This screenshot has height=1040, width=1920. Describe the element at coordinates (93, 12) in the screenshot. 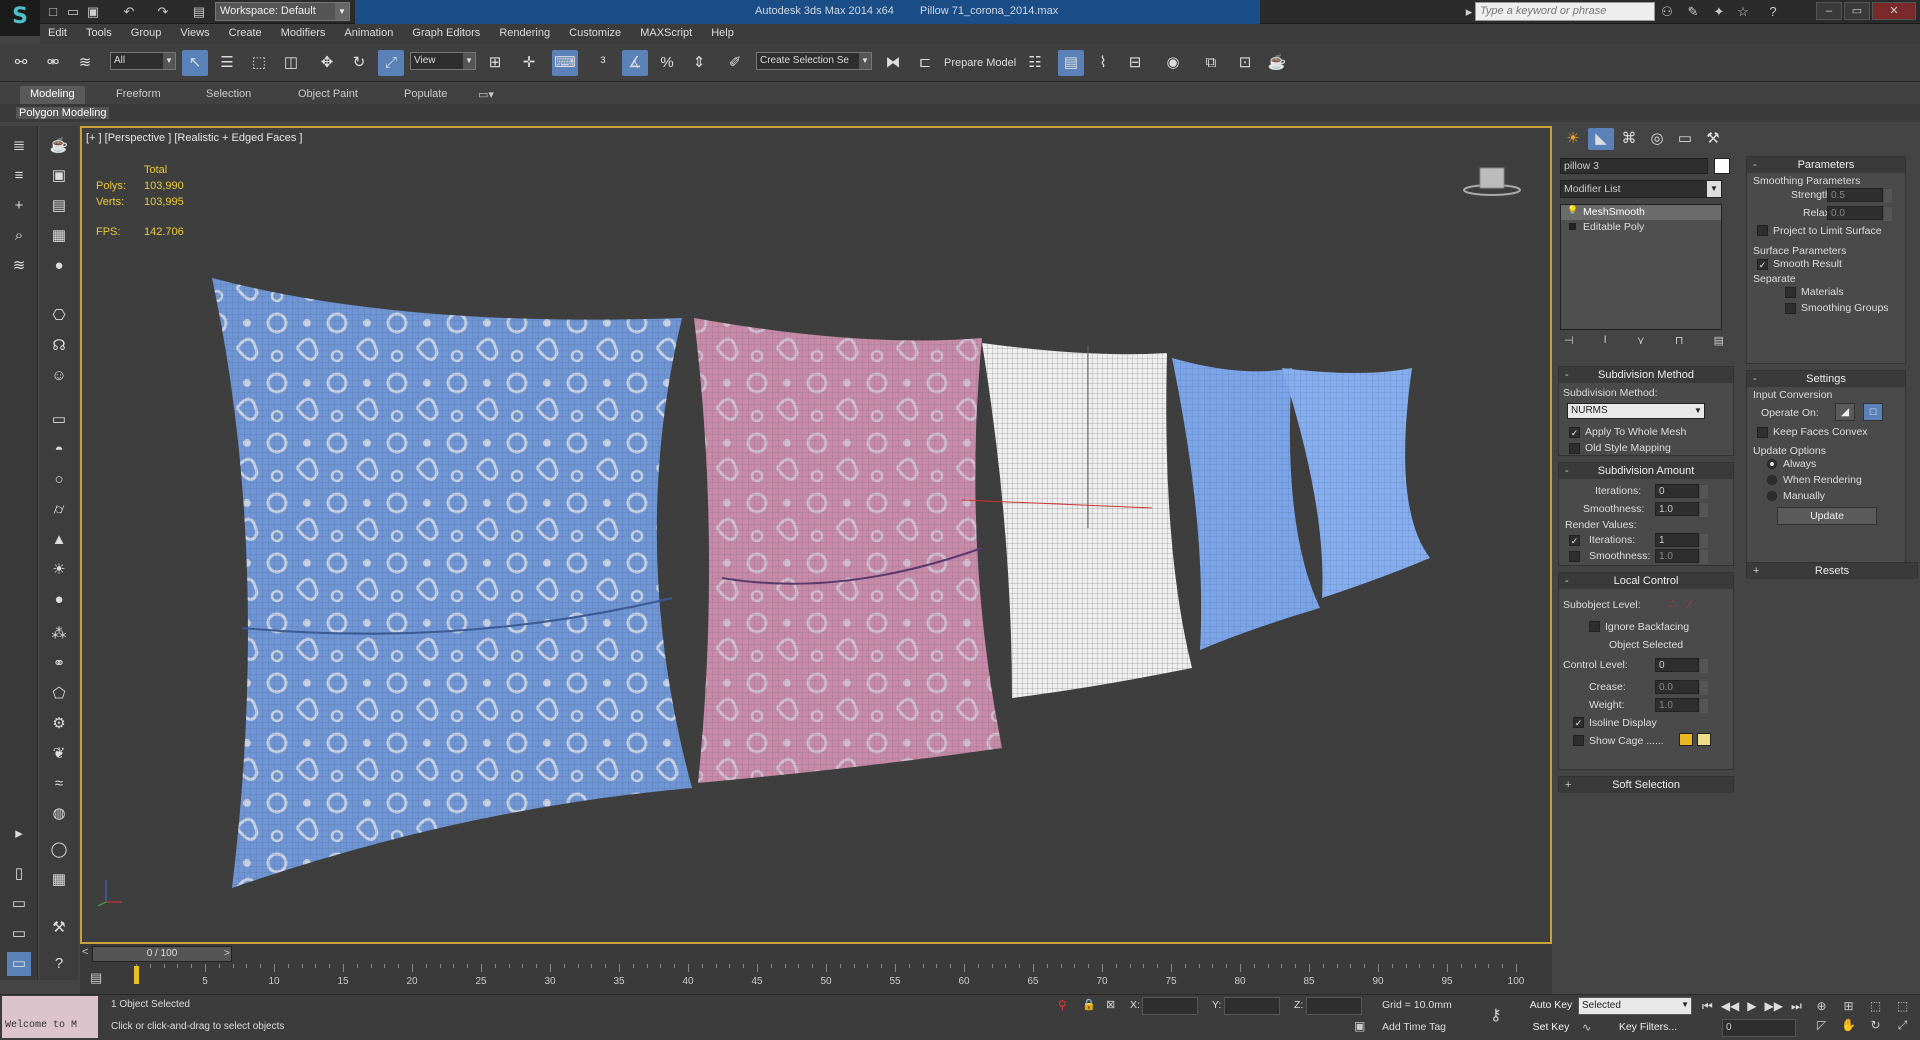

I see `save-file-icon: ▣` at that location.